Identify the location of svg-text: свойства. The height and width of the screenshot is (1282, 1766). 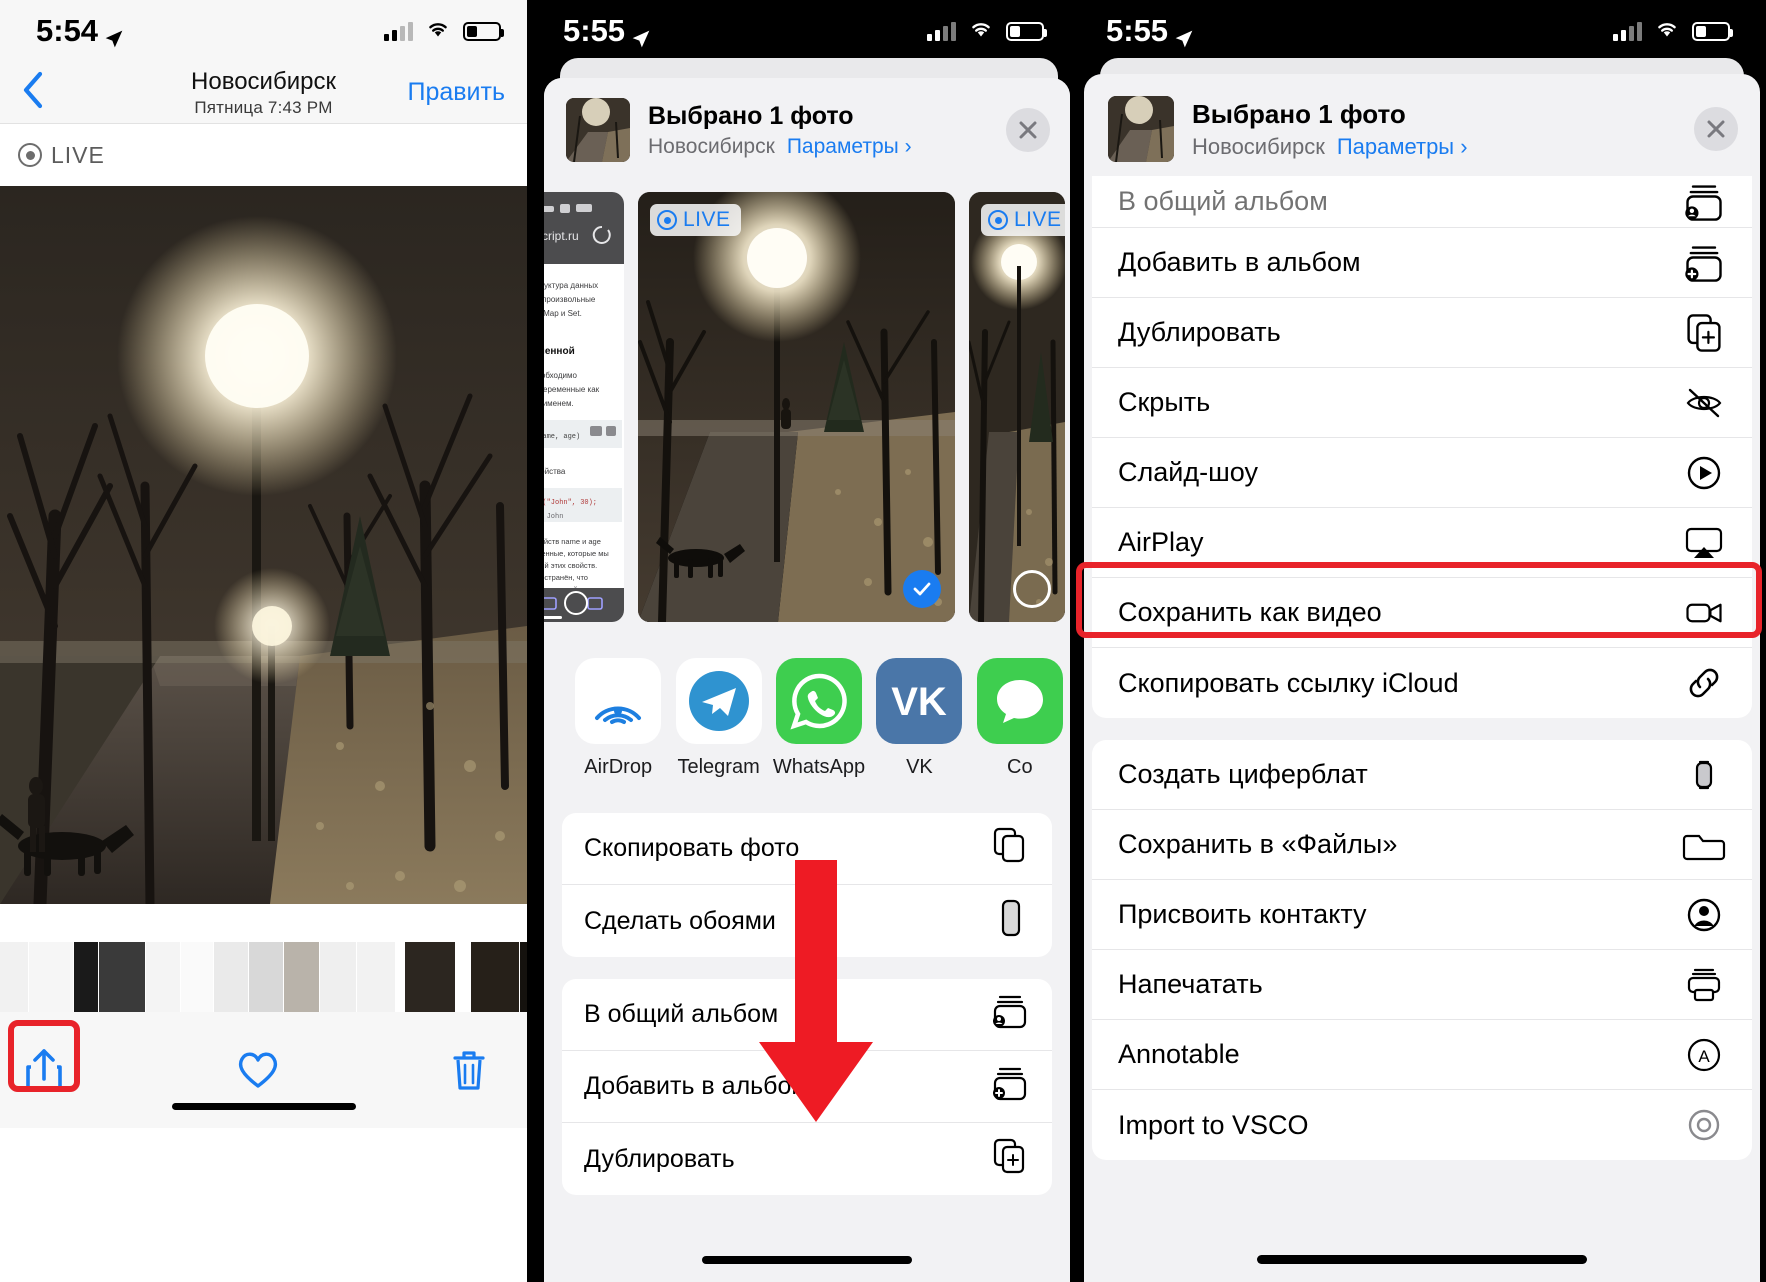
(555, 471).